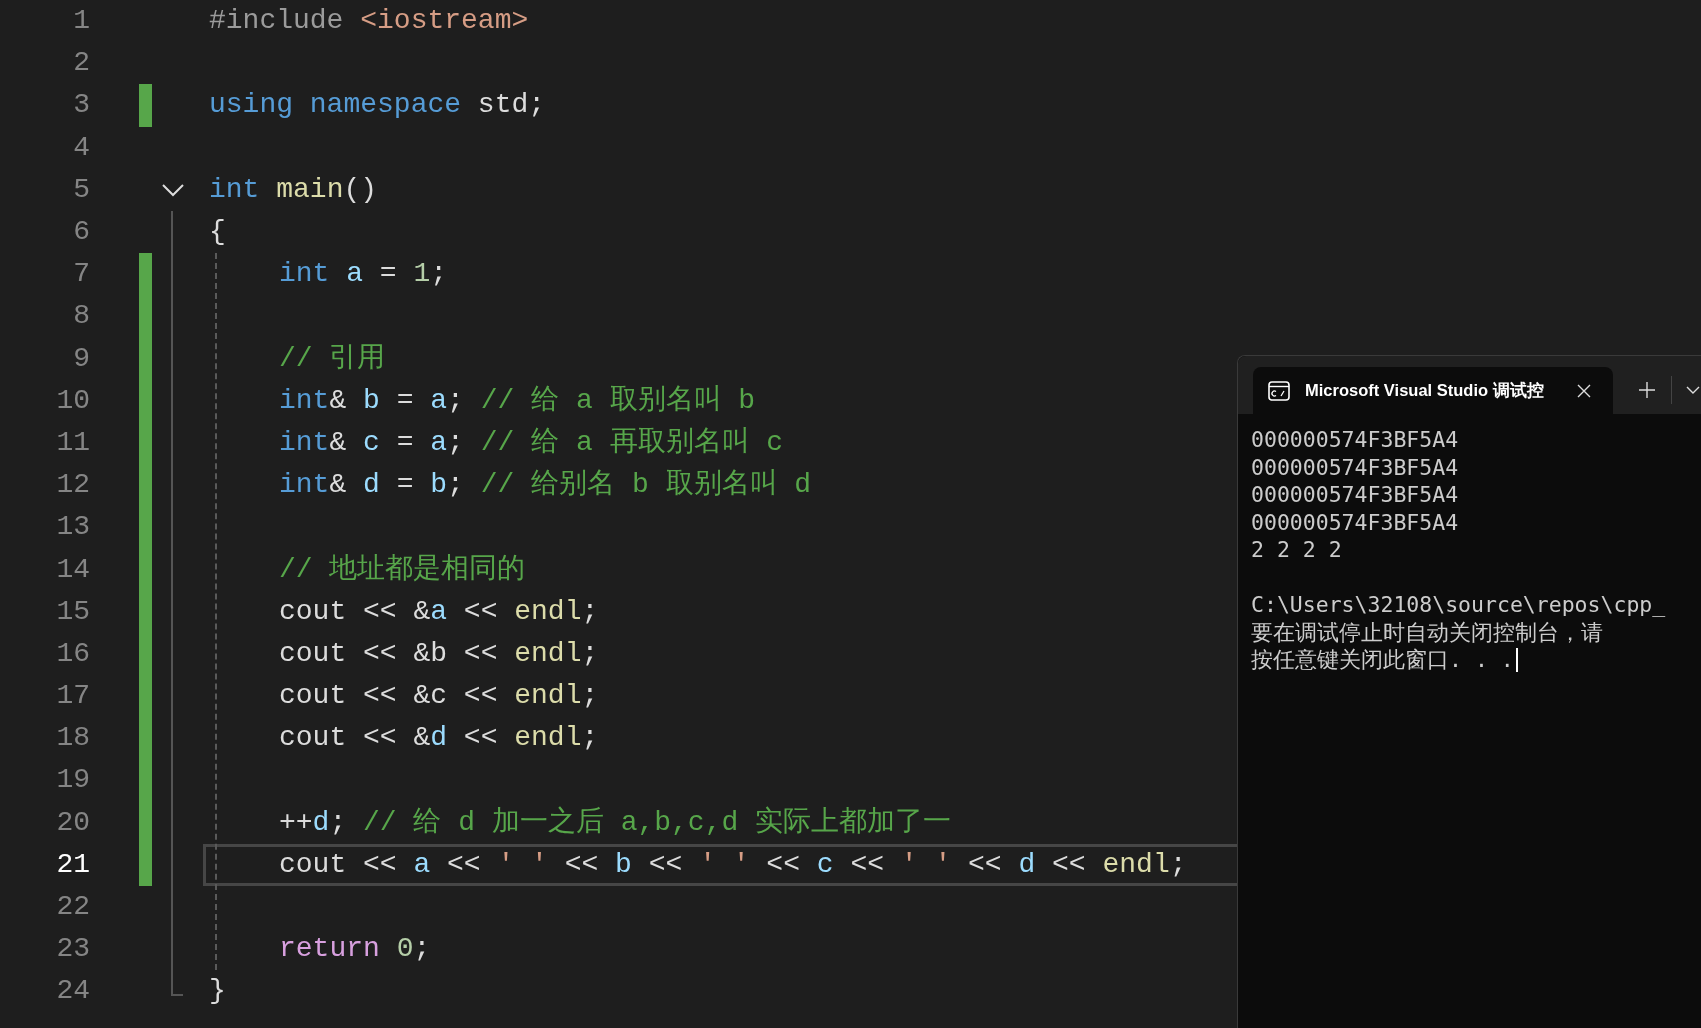  I want to click on tab-title: Microsoft Visual Studio 调试控, so click(1425, 390).